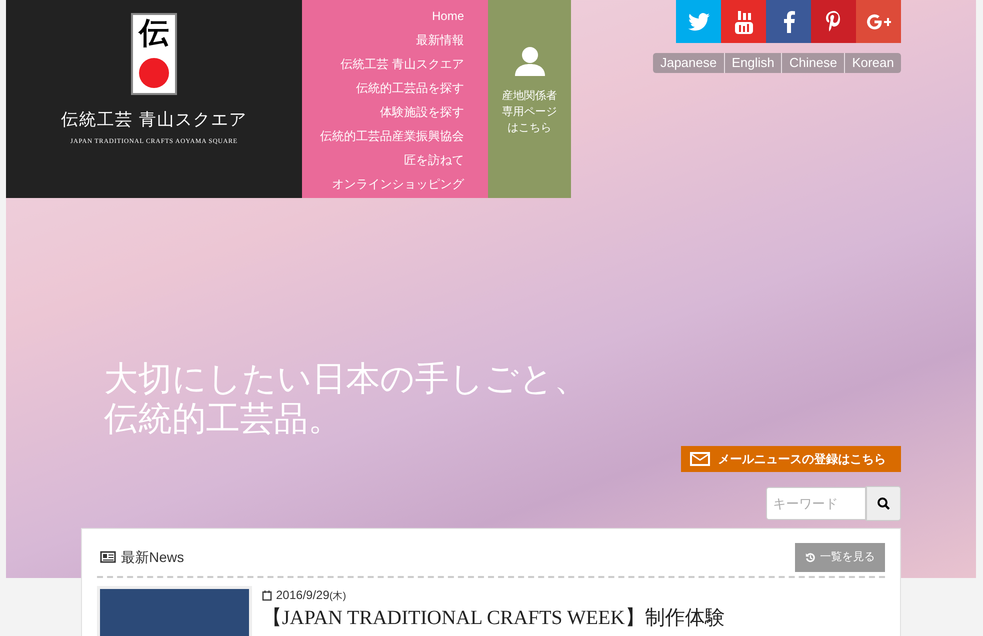 The width and height of the screenshot is (983, 636). What do you see at coordinates (422, 112) in the screenshot?
I see `nav-link: 体験施設を探す` at bounding box center [422, 112].